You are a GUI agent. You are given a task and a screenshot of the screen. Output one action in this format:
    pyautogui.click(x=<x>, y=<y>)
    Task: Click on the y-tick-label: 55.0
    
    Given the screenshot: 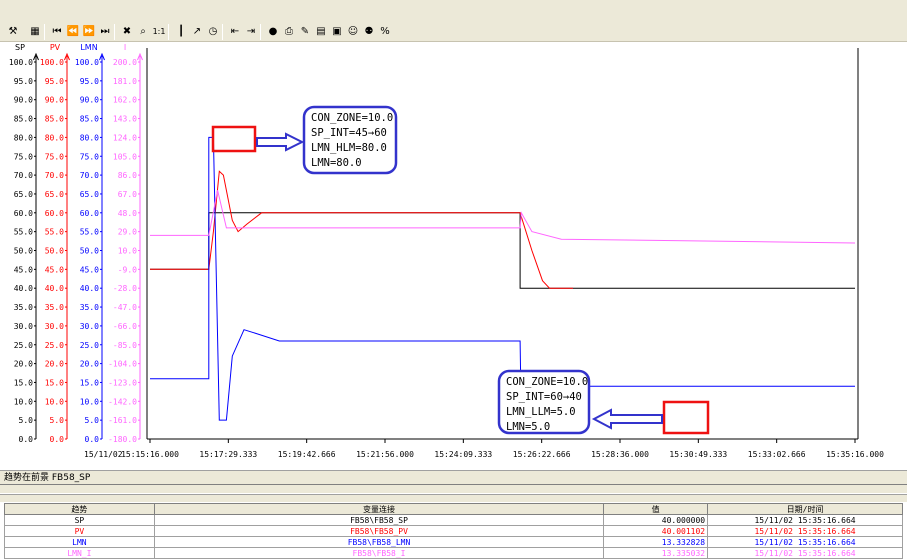 What is the action you would take?
    pyautogui.click(x=89, y=232)
    